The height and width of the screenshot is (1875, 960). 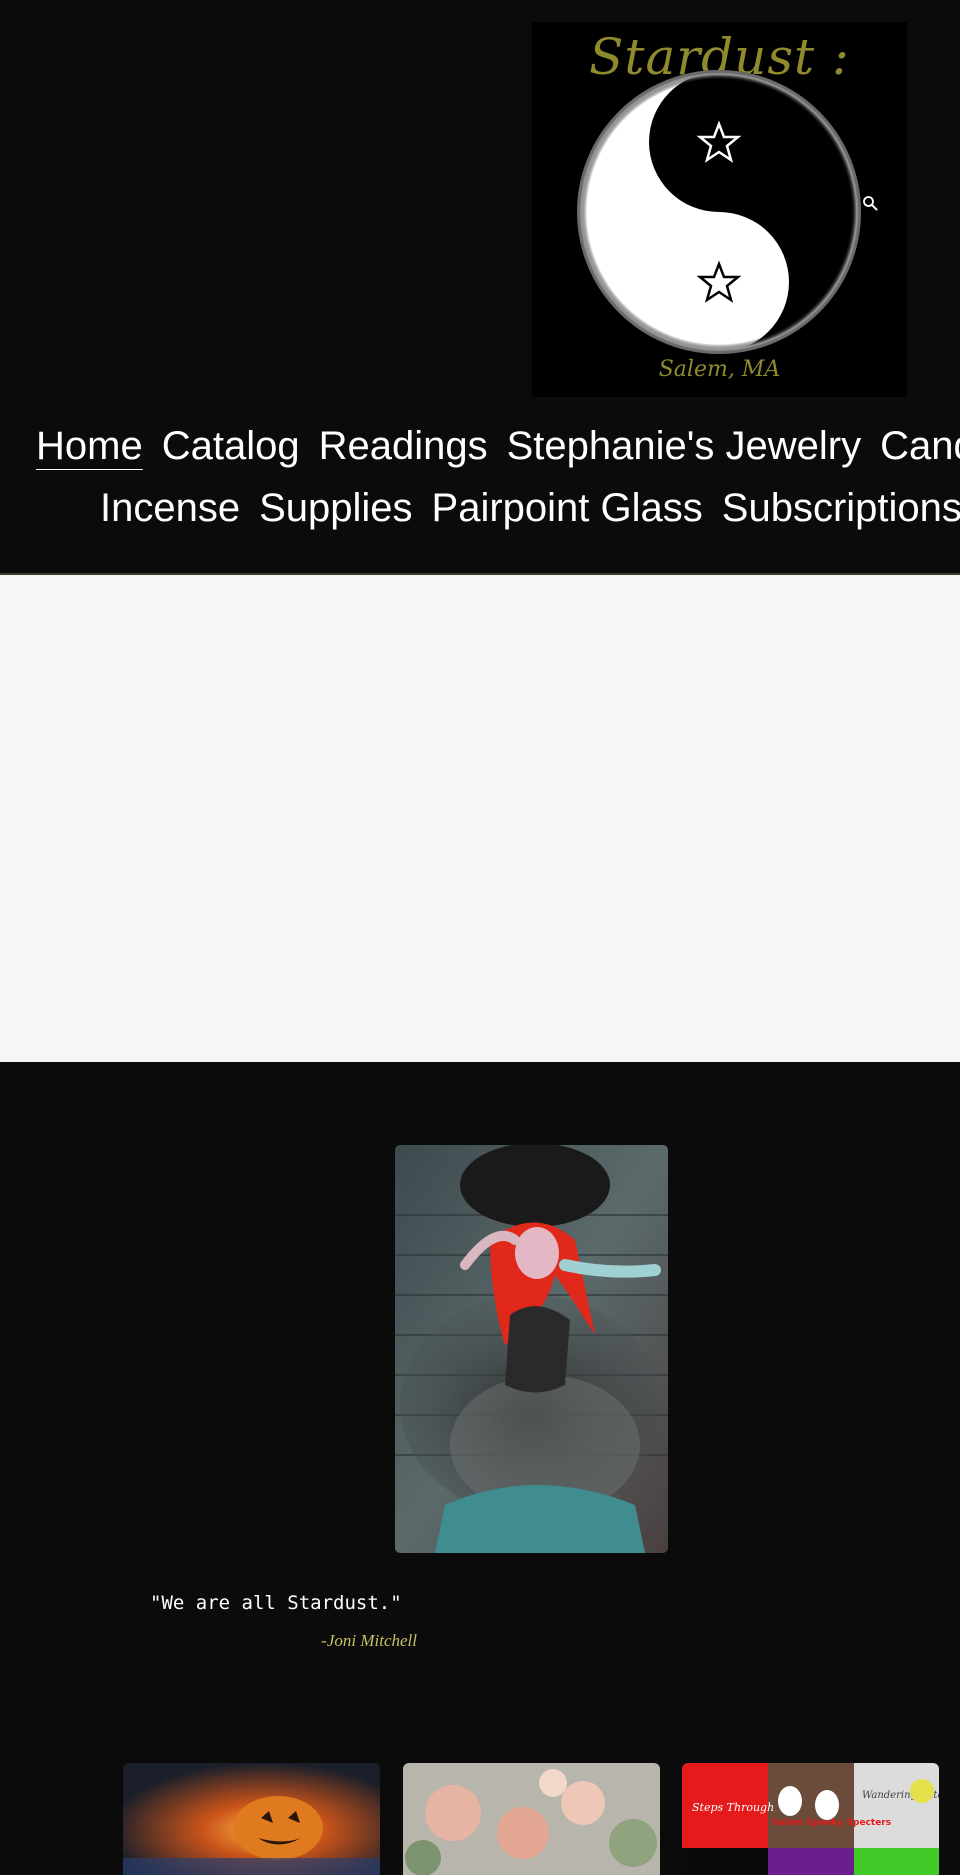 What do you see at coordinates (369, 1640) in the screenshot?
I see `quote-author: -Joni Mitchell` at bounding box center [369, 1640].